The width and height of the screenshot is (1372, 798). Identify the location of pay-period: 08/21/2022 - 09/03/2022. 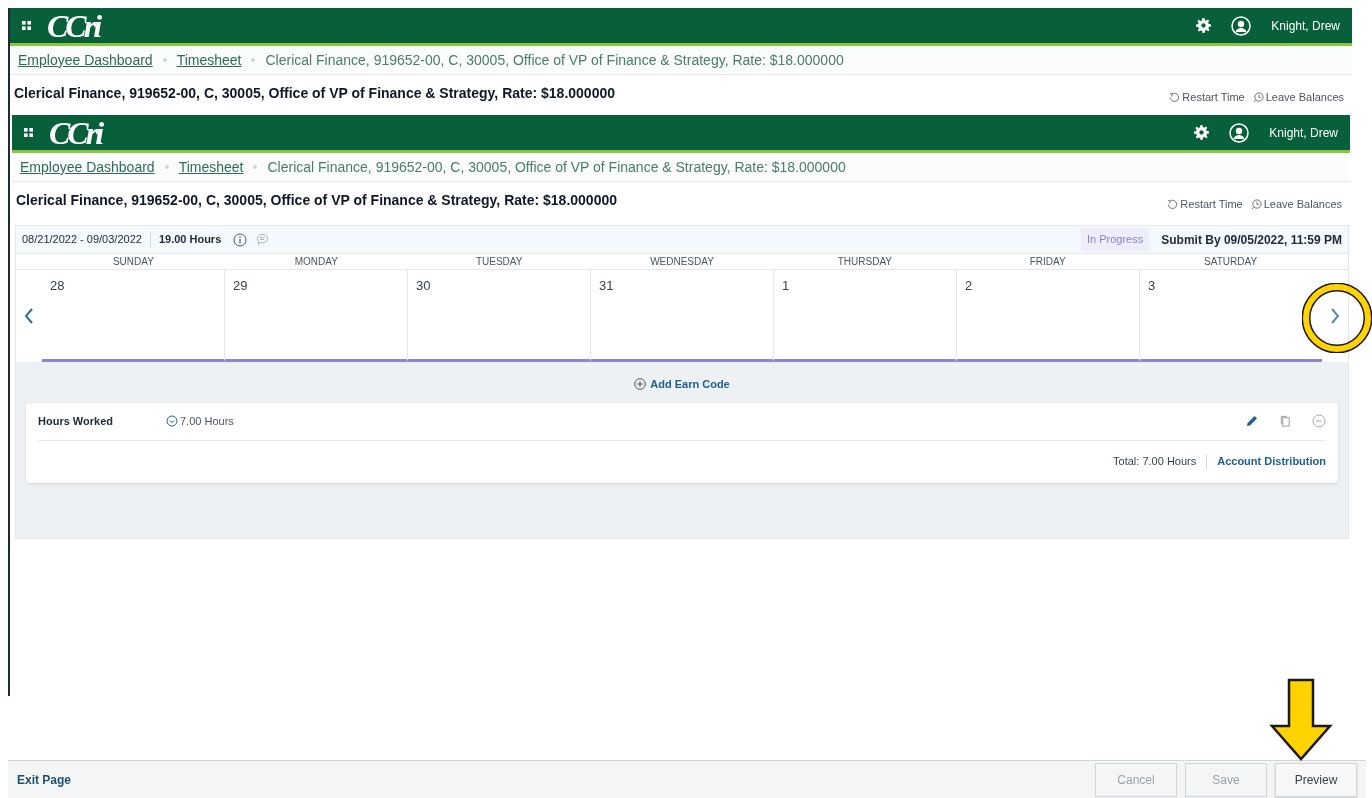
(82, 240).